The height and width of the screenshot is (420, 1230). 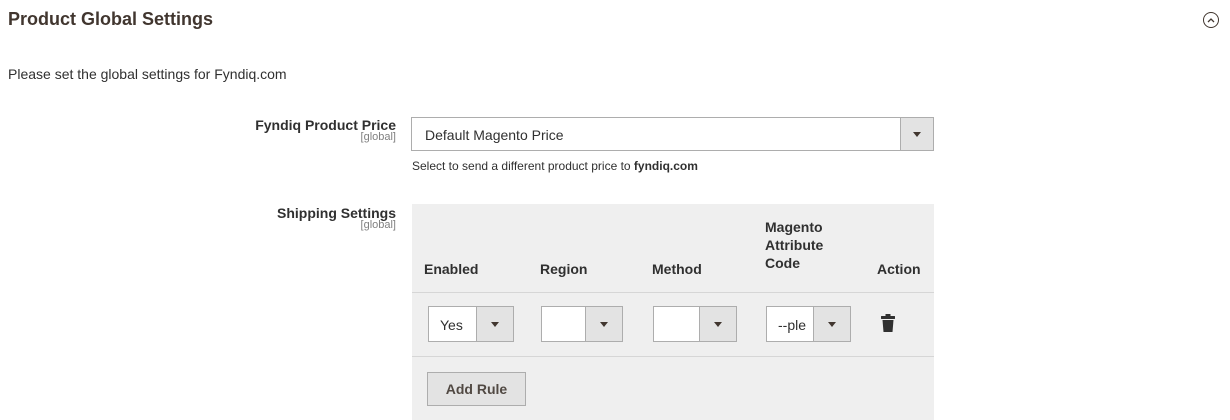 What do you see at coordinates (794, 227) in the screenshot?
I see `header-line: Magento` at bounding box center [794, 227].